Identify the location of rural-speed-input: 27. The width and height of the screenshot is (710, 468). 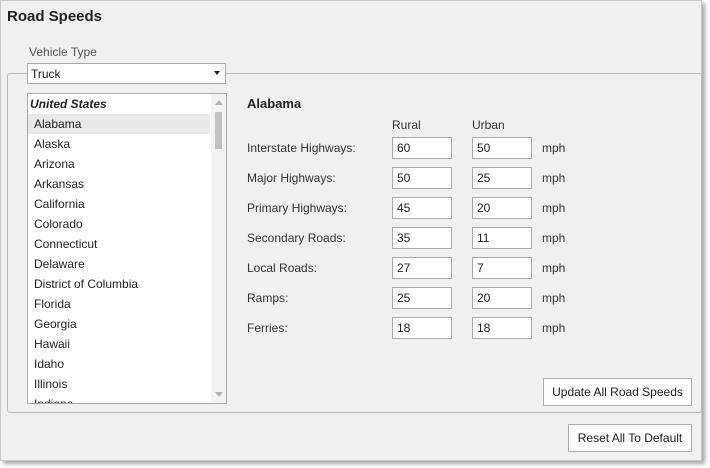
(422, 268).